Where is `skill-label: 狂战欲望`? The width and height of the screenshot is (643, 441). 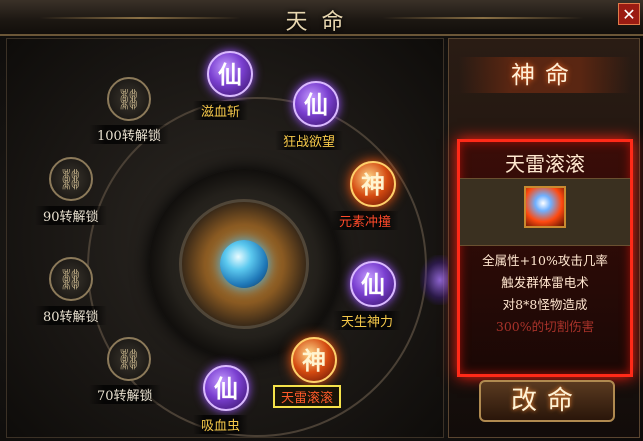
skill-label: 狂战欲望 is located at coordinates (309, 140).